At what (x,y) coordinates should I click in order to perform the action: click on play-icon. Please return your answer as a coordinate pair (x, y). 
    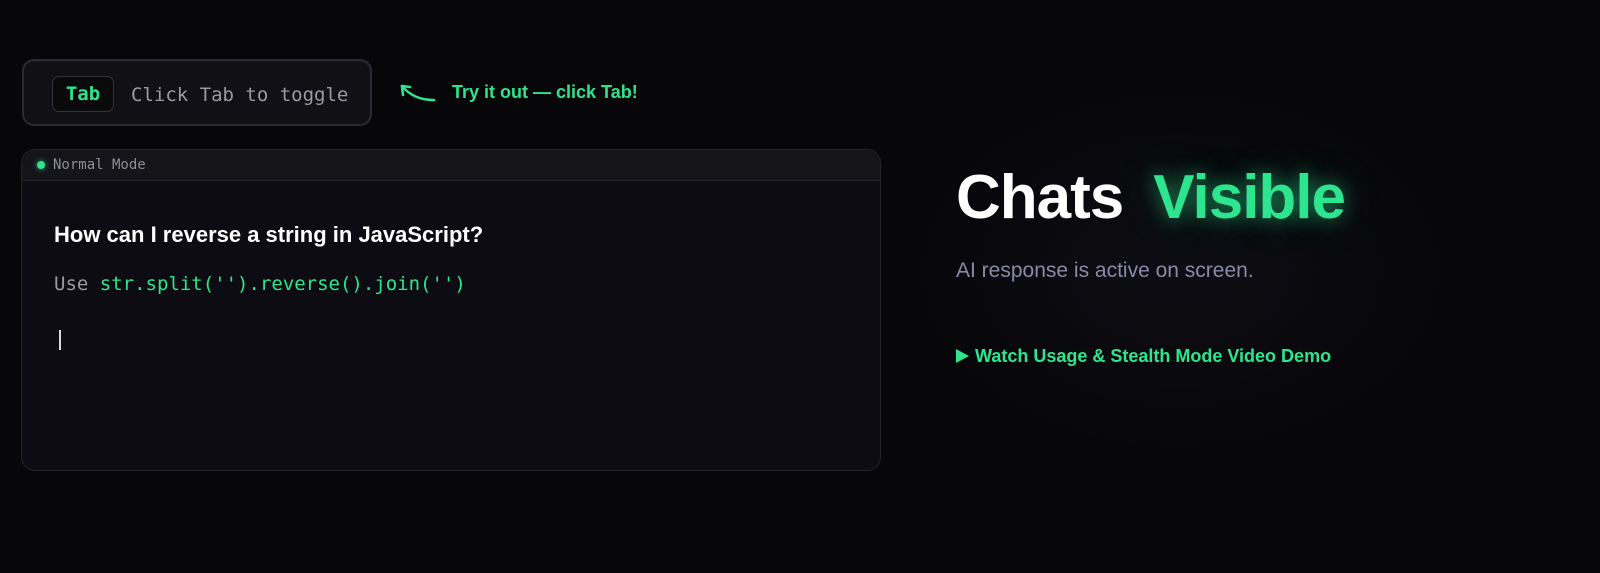
    Looking at the image, I should click on (962, 356).